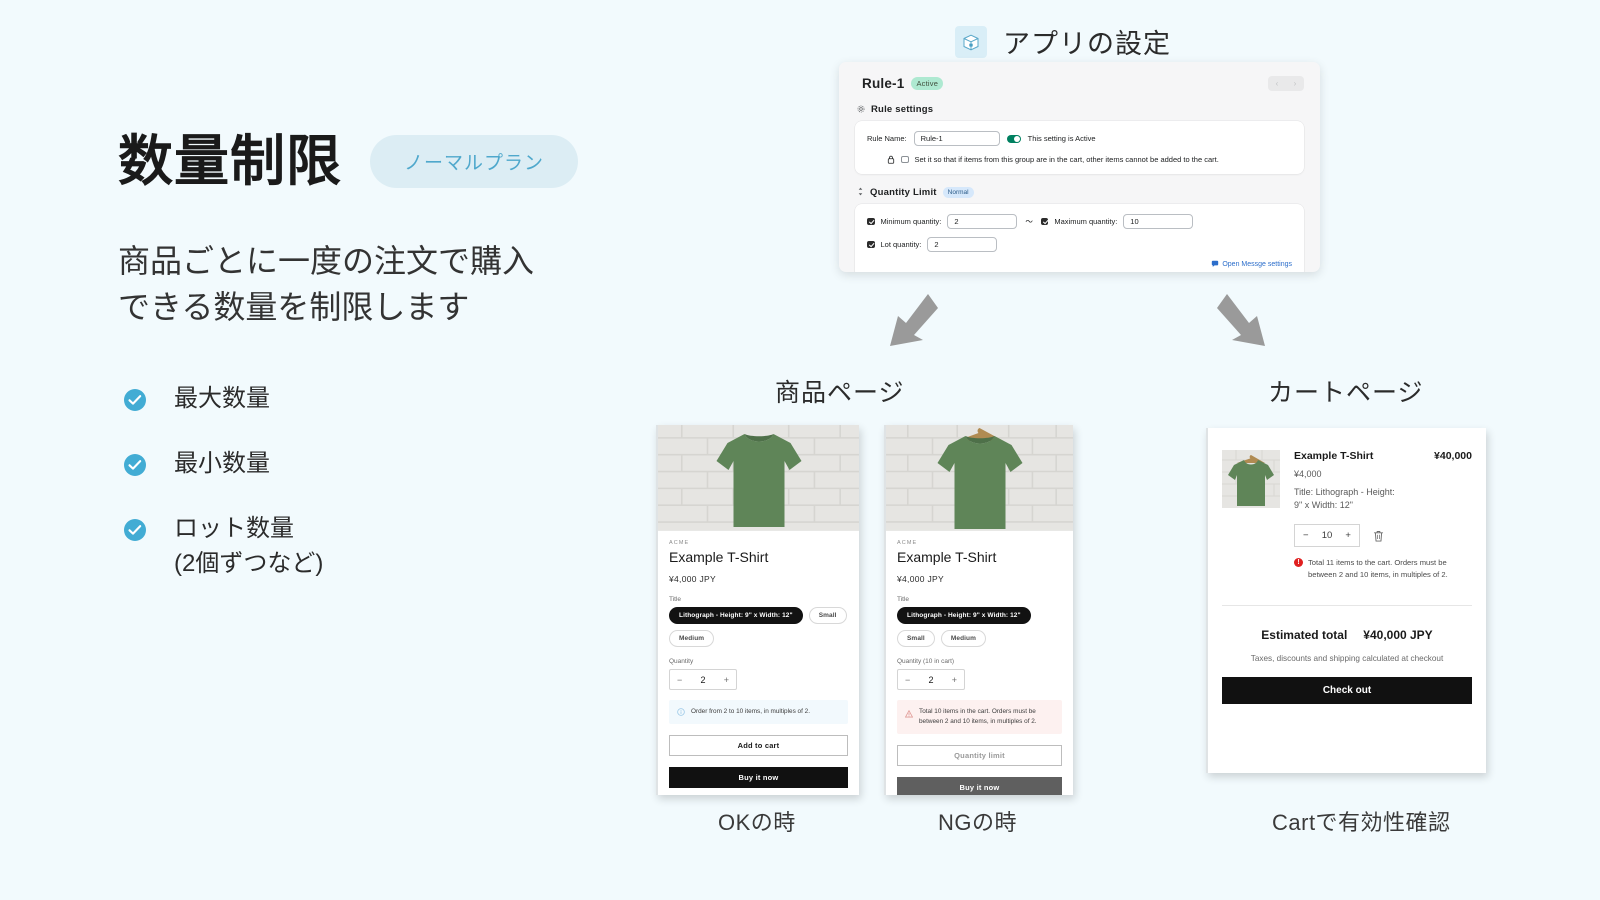  Describe the element at coordinates (1295, 83) in the screenshot. I see `pager-next-icon: ›` at that location.